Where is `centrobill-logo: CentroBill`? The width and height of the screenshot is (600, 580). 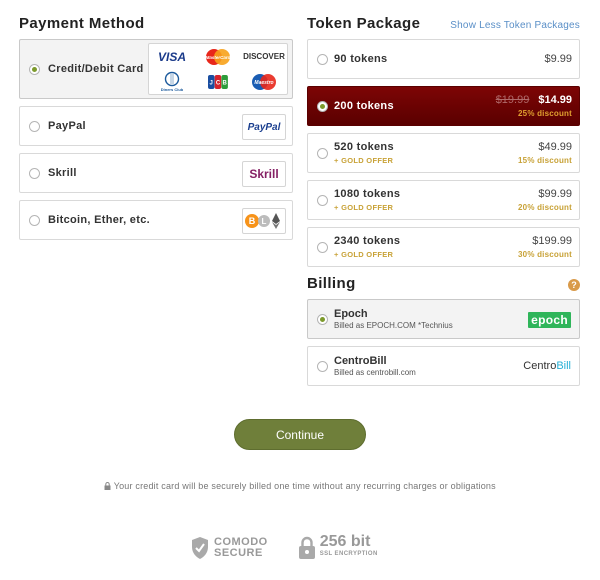 centrobill-logo: CentroBill is located at coordinates (547, 366).